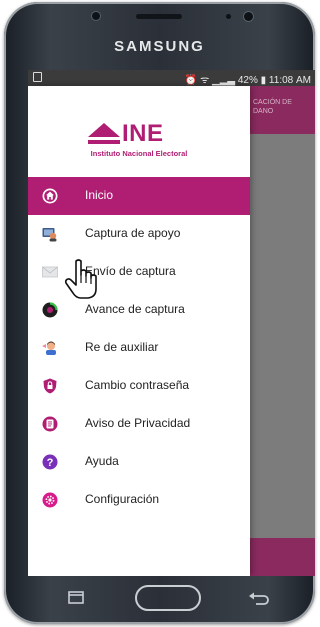 The height and width of the screenshot is (627, 320). I want to click on lock-icon, so click(50, 386).